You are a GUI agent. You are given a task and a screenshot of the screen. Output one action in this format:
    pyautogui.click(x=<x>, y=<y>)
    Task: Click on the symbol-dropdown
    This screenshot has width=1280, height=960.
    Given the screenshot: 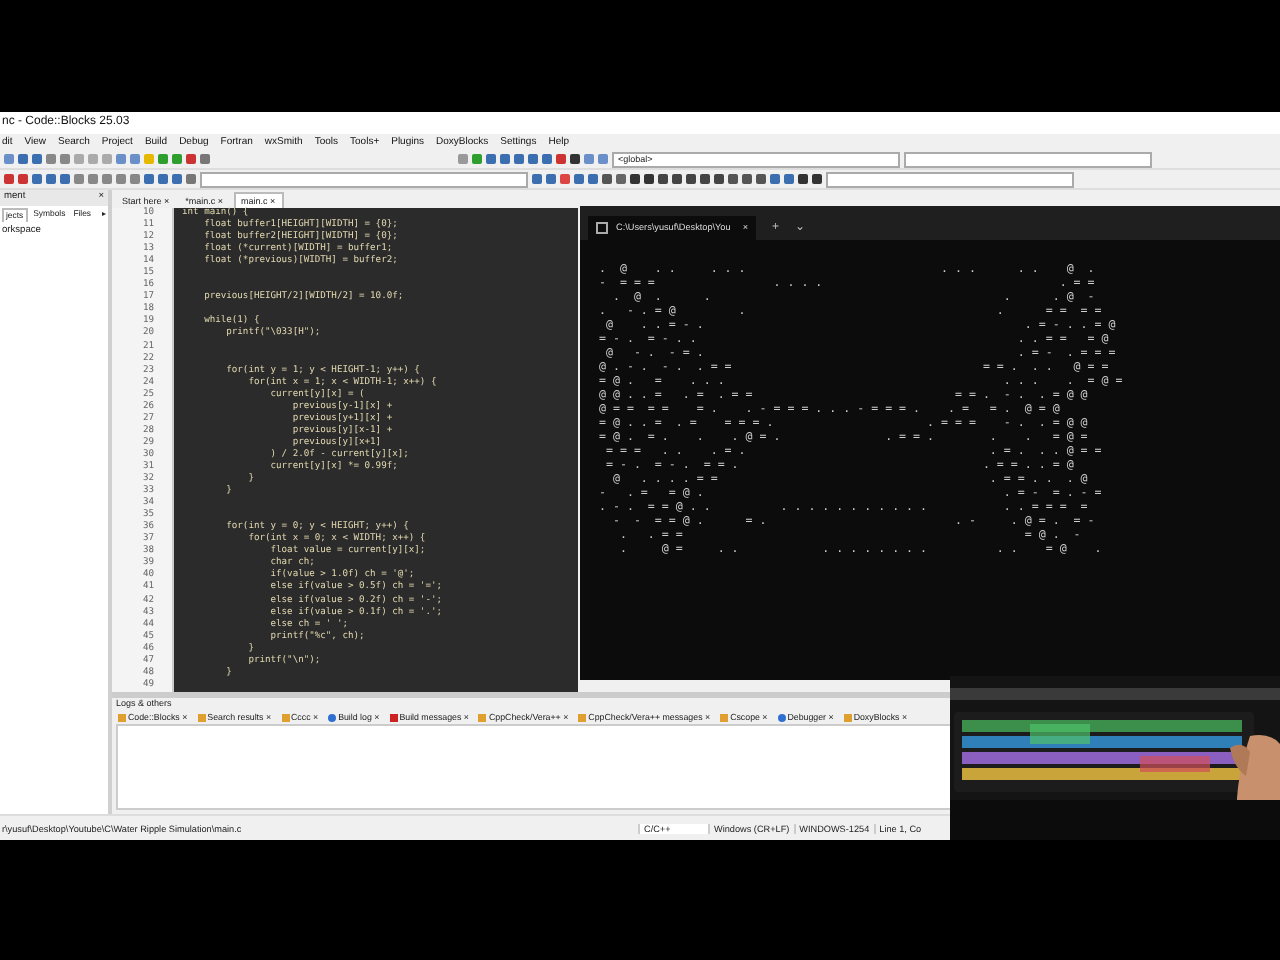 What is the action you would take?
    pyautogui.click(x=1028, y=159)
    